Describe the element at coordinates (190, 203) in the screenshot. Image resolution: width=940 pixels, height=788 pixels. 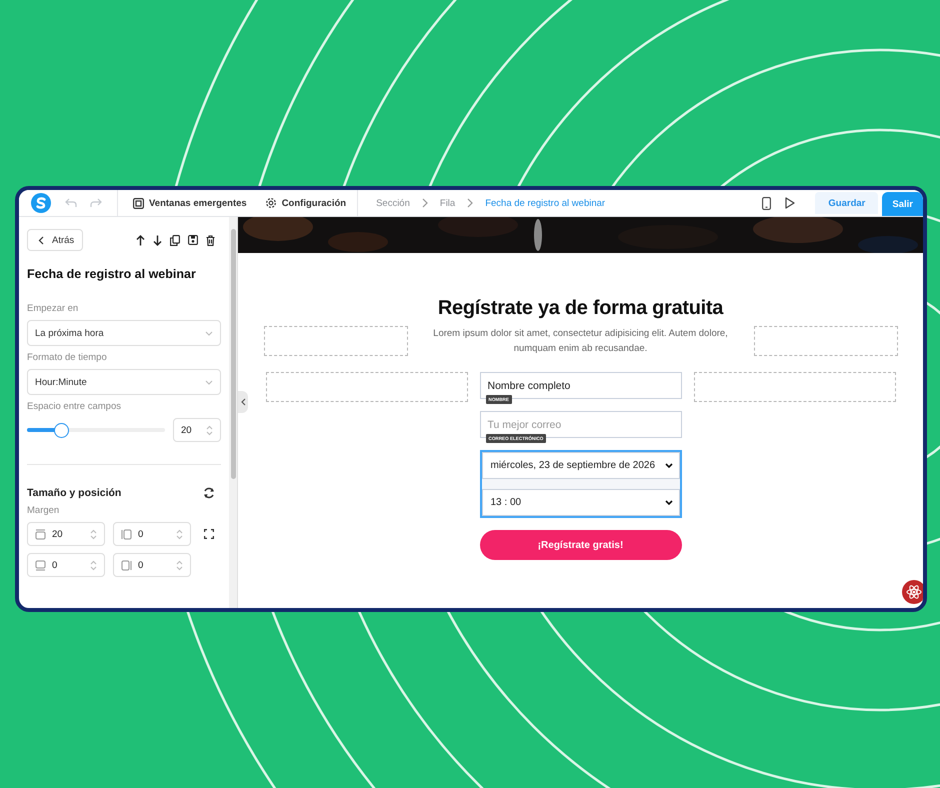
I see `toolbar-tab: Ventanas emergentes` at that location.